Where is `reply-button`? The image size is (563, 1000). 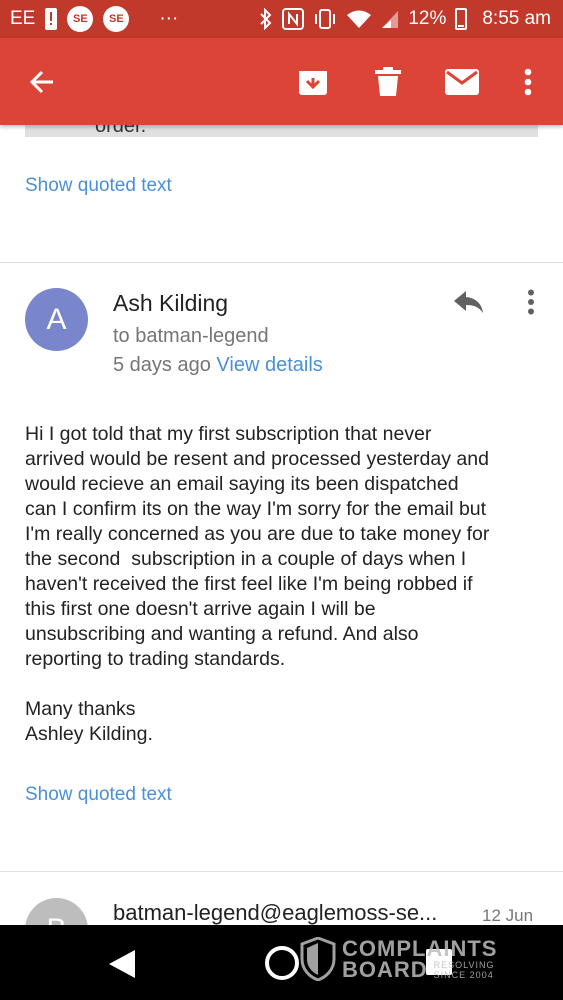
reply-button is located at coordinates (469, 302).